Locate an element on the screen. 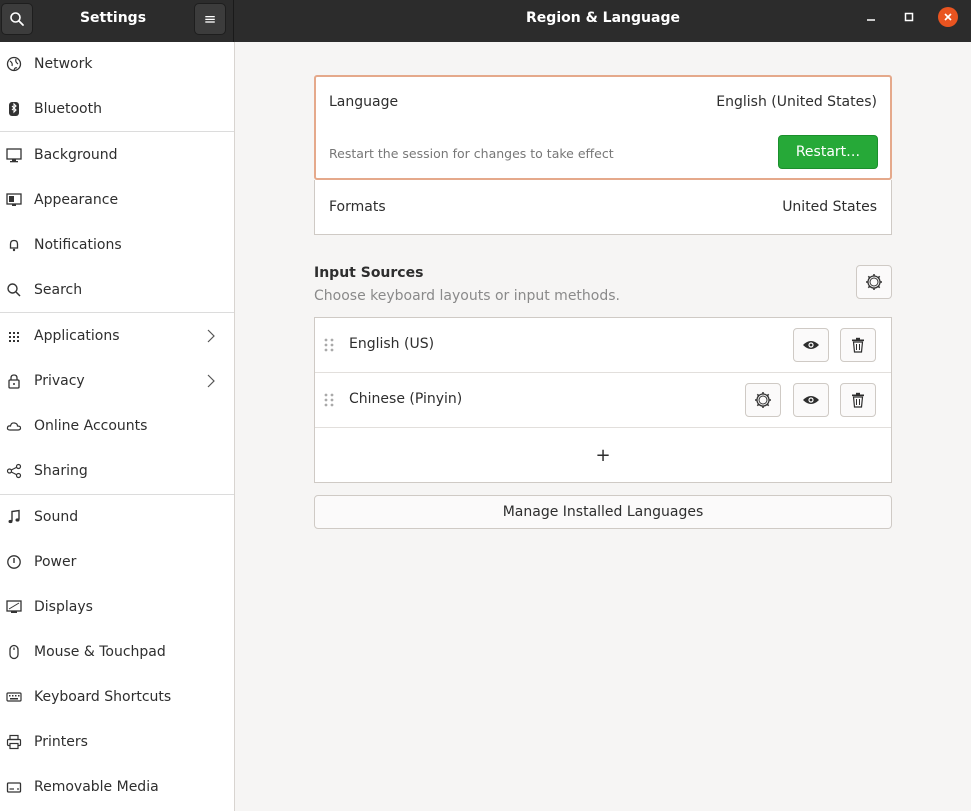 The height and width of the screenshot is (811, 971). sidebar-item-notifications: Notifications is located at coordinates (117, 245).